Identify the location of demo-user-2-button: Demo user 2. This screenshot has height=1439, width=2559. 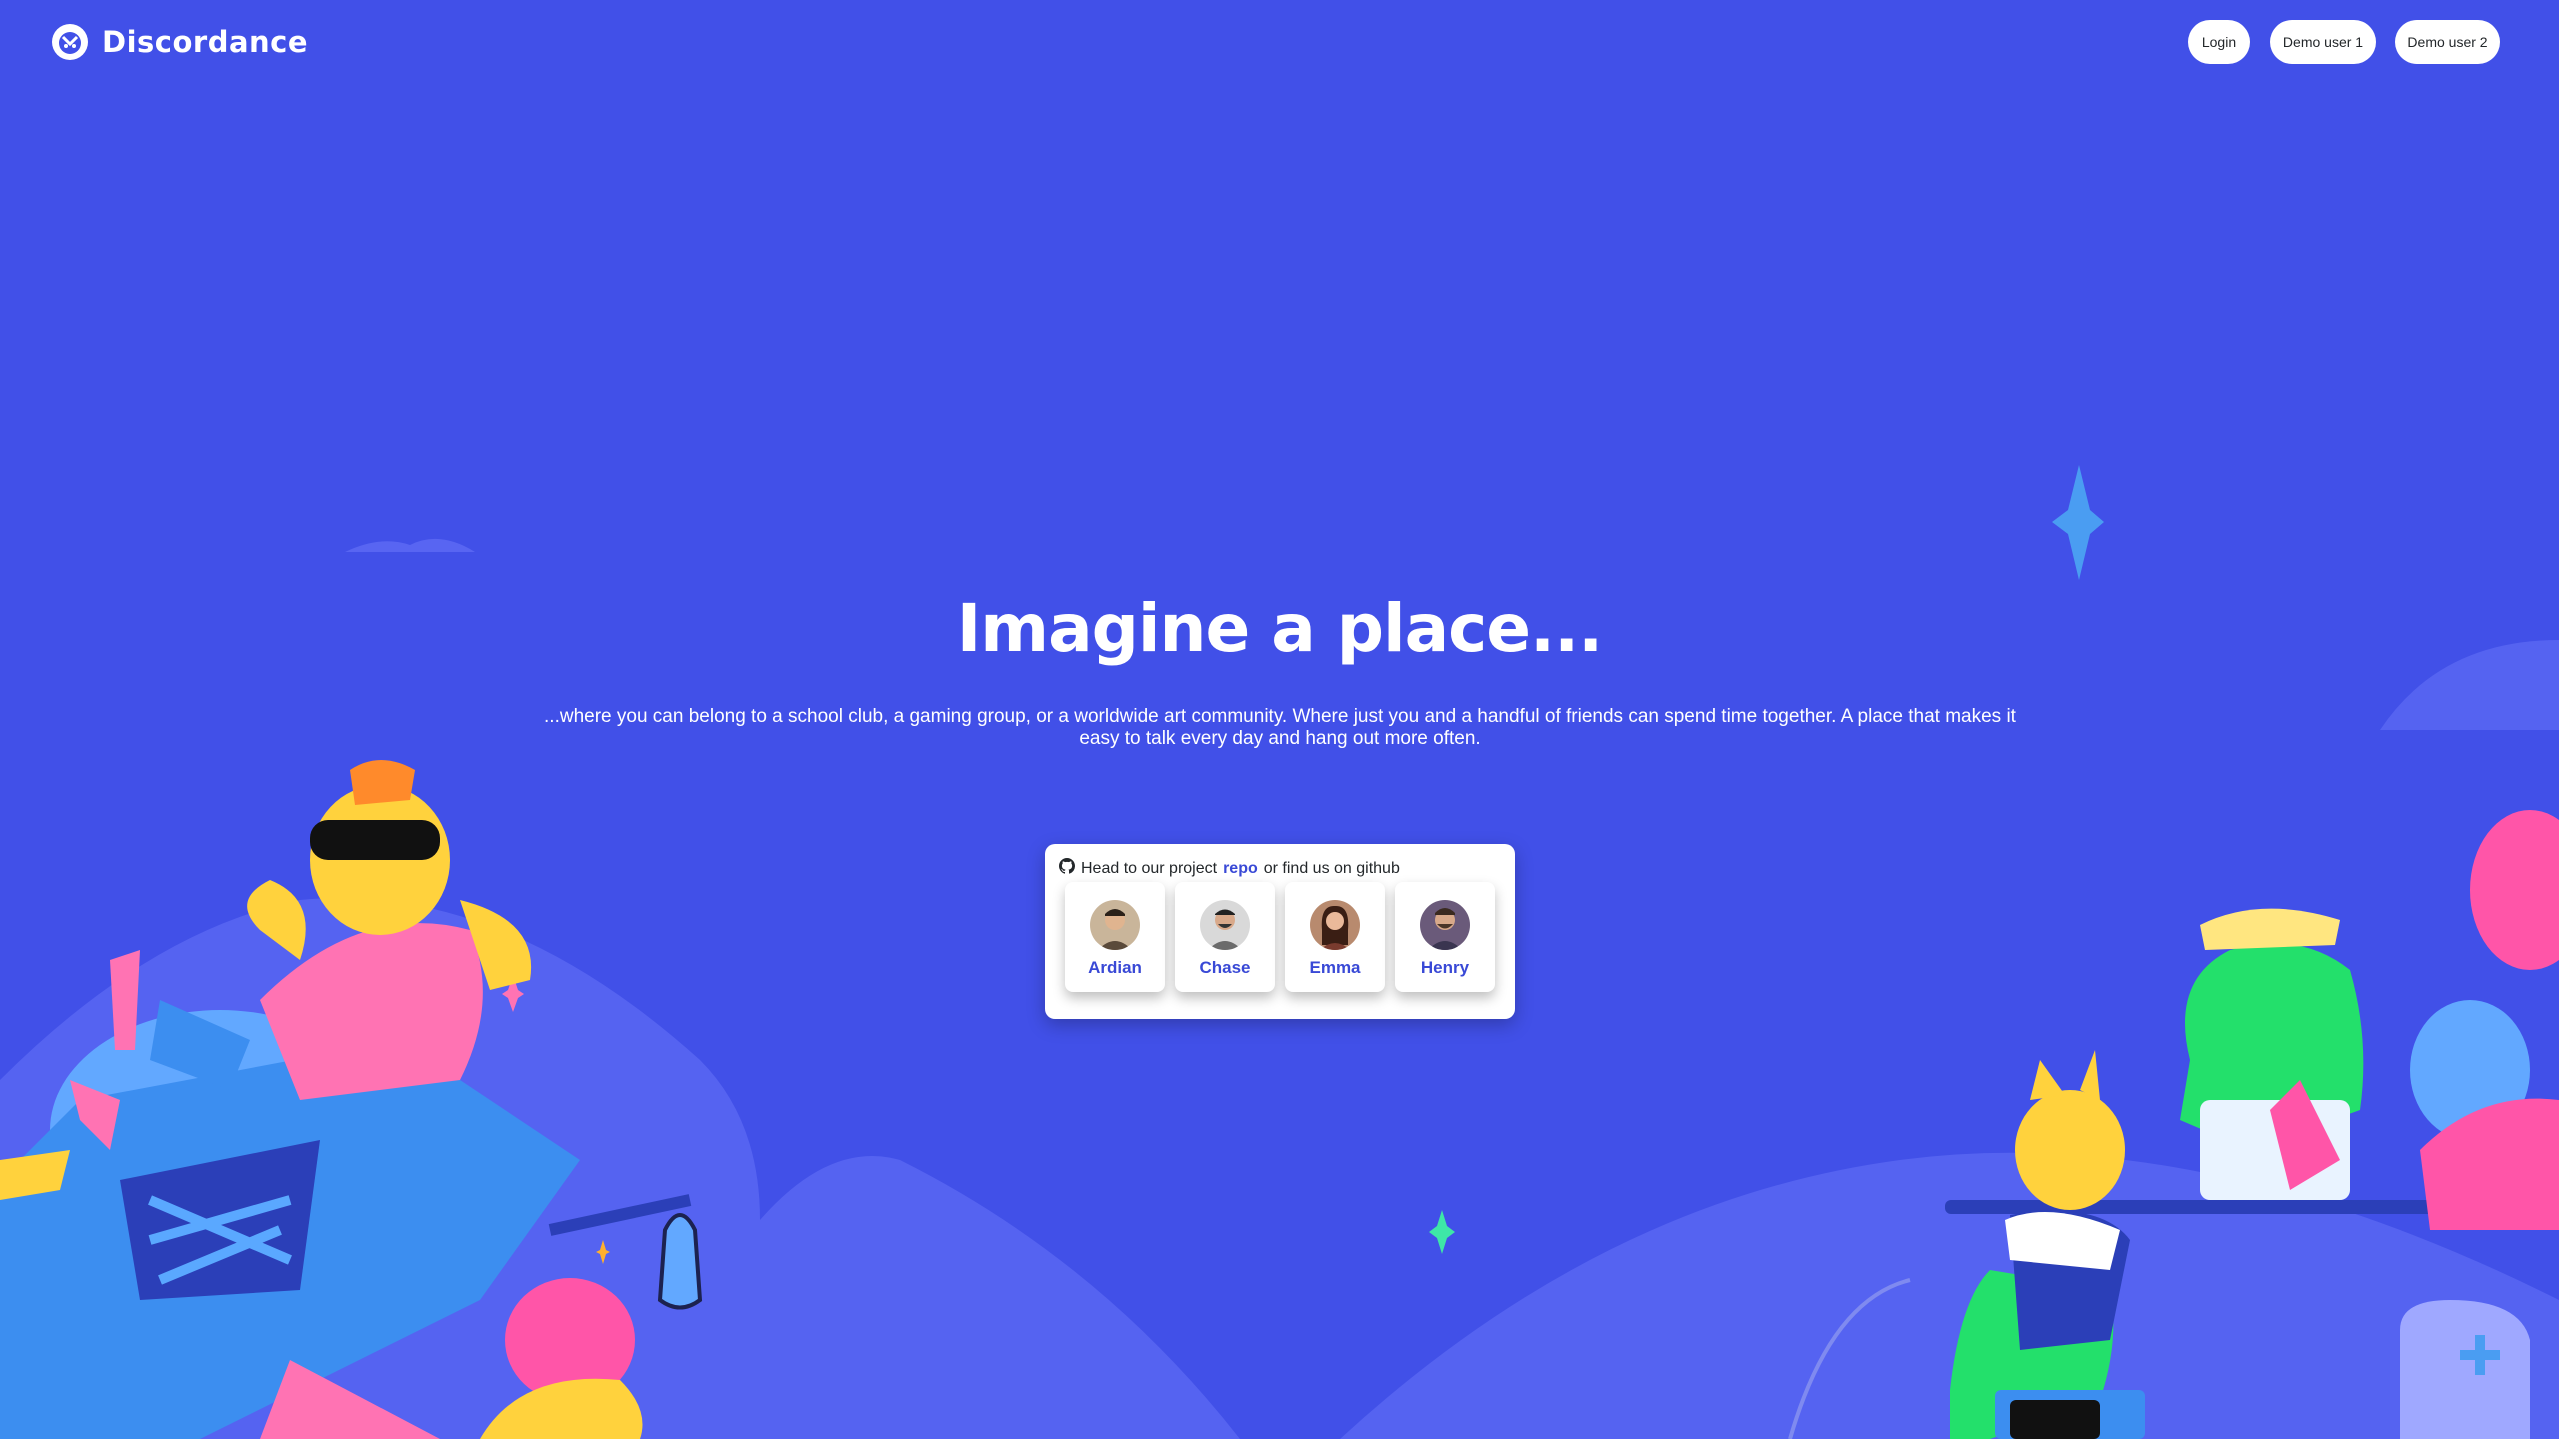
(2447, 42).